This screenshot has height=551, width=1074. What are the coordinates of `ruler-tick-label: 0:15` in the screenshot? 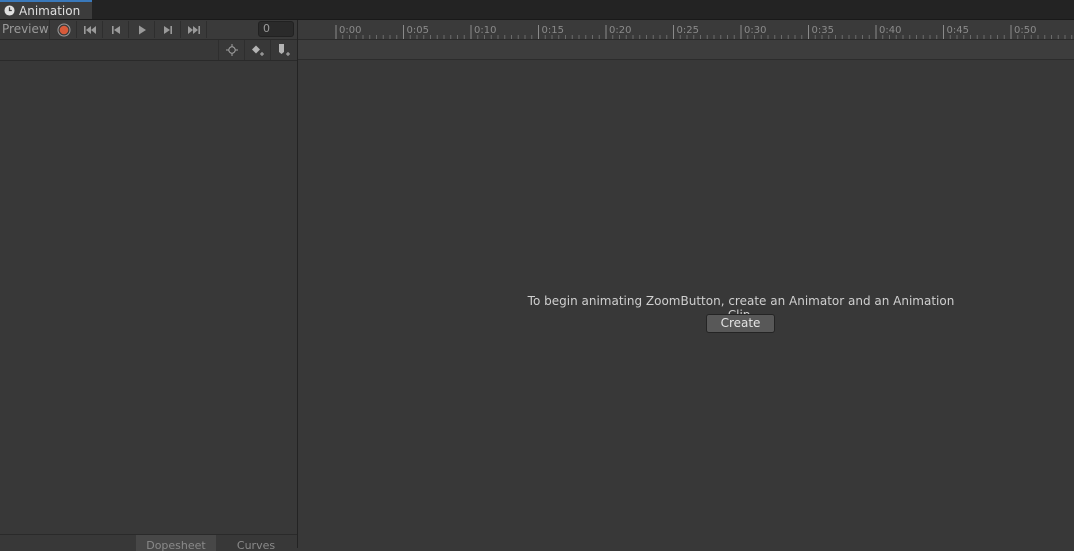 It's located at (553, 30).